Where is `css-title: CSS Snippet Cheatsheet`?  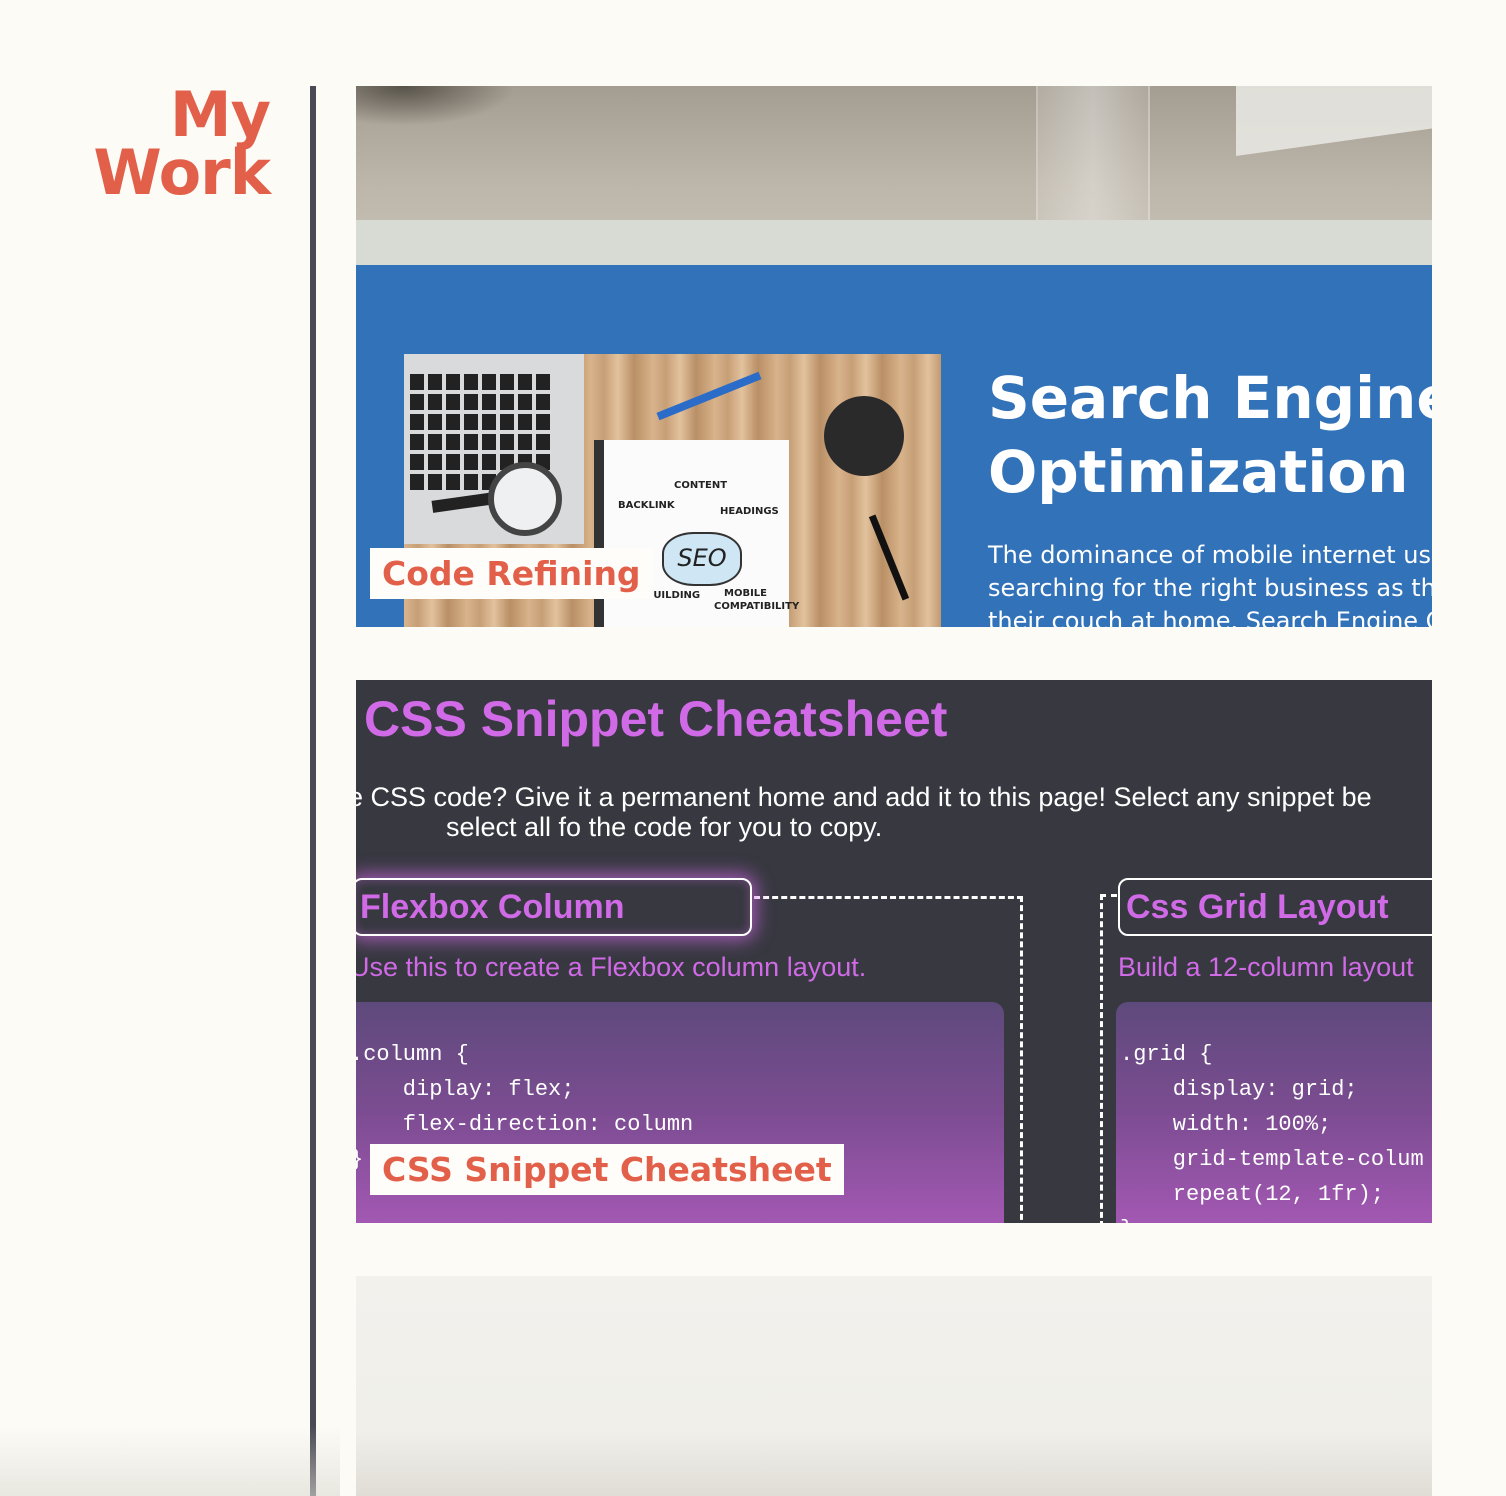
css-title: CSS Snippet Cheatsheet is located at coordinates (656, 719).